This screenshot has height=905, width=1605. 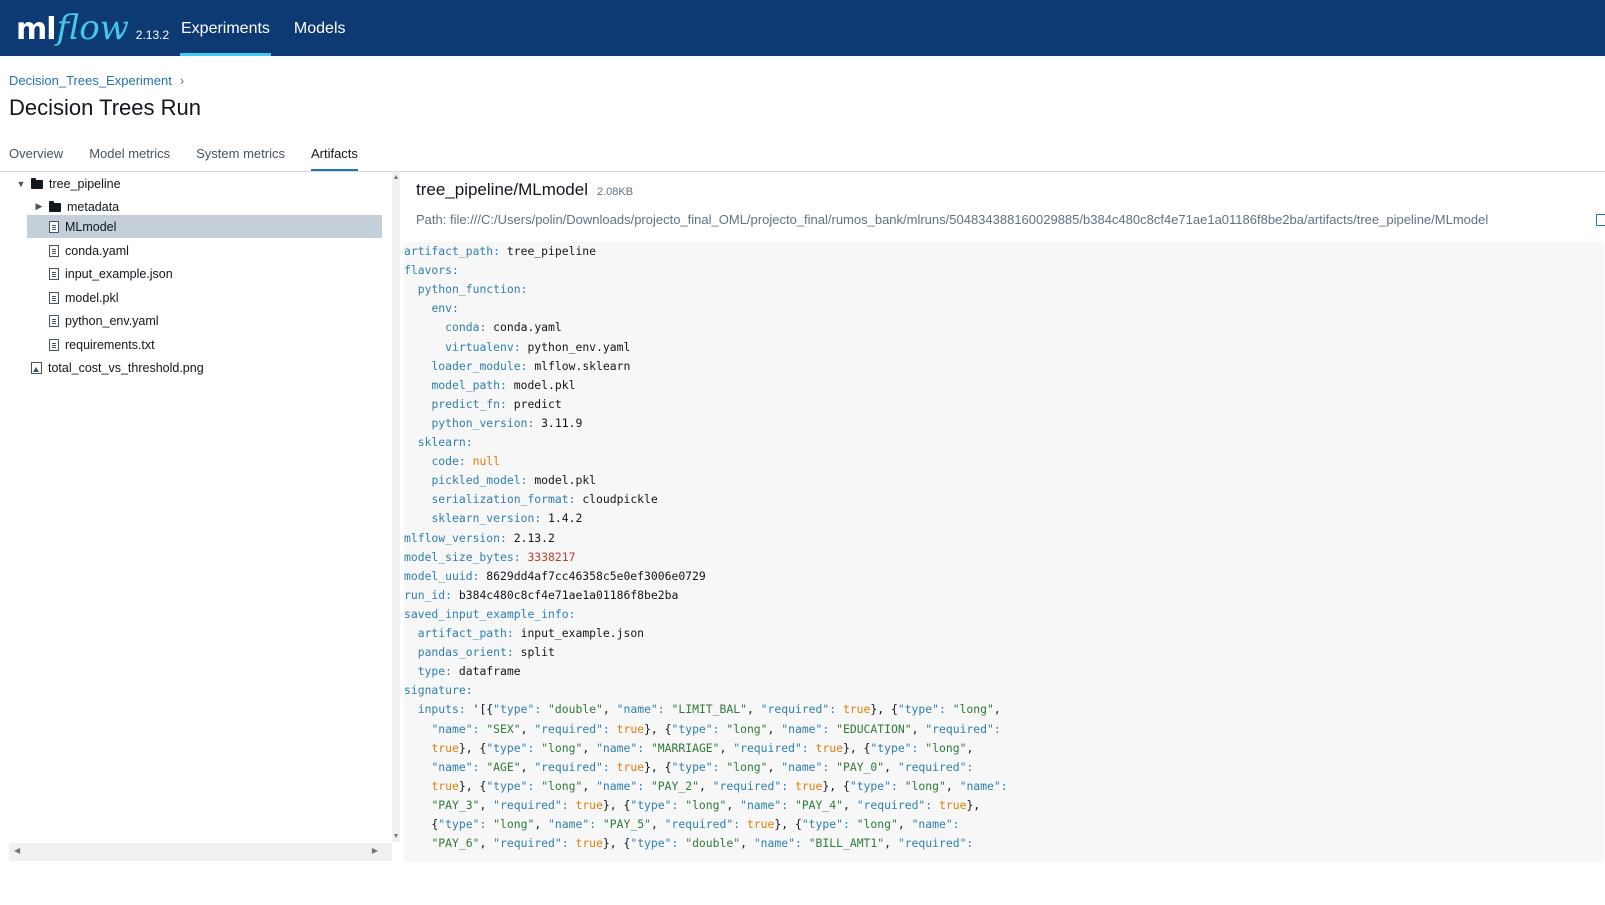 I want to click on breadcrumb: Decision_Trees_Experiment ›, so click(x=96, y=80).